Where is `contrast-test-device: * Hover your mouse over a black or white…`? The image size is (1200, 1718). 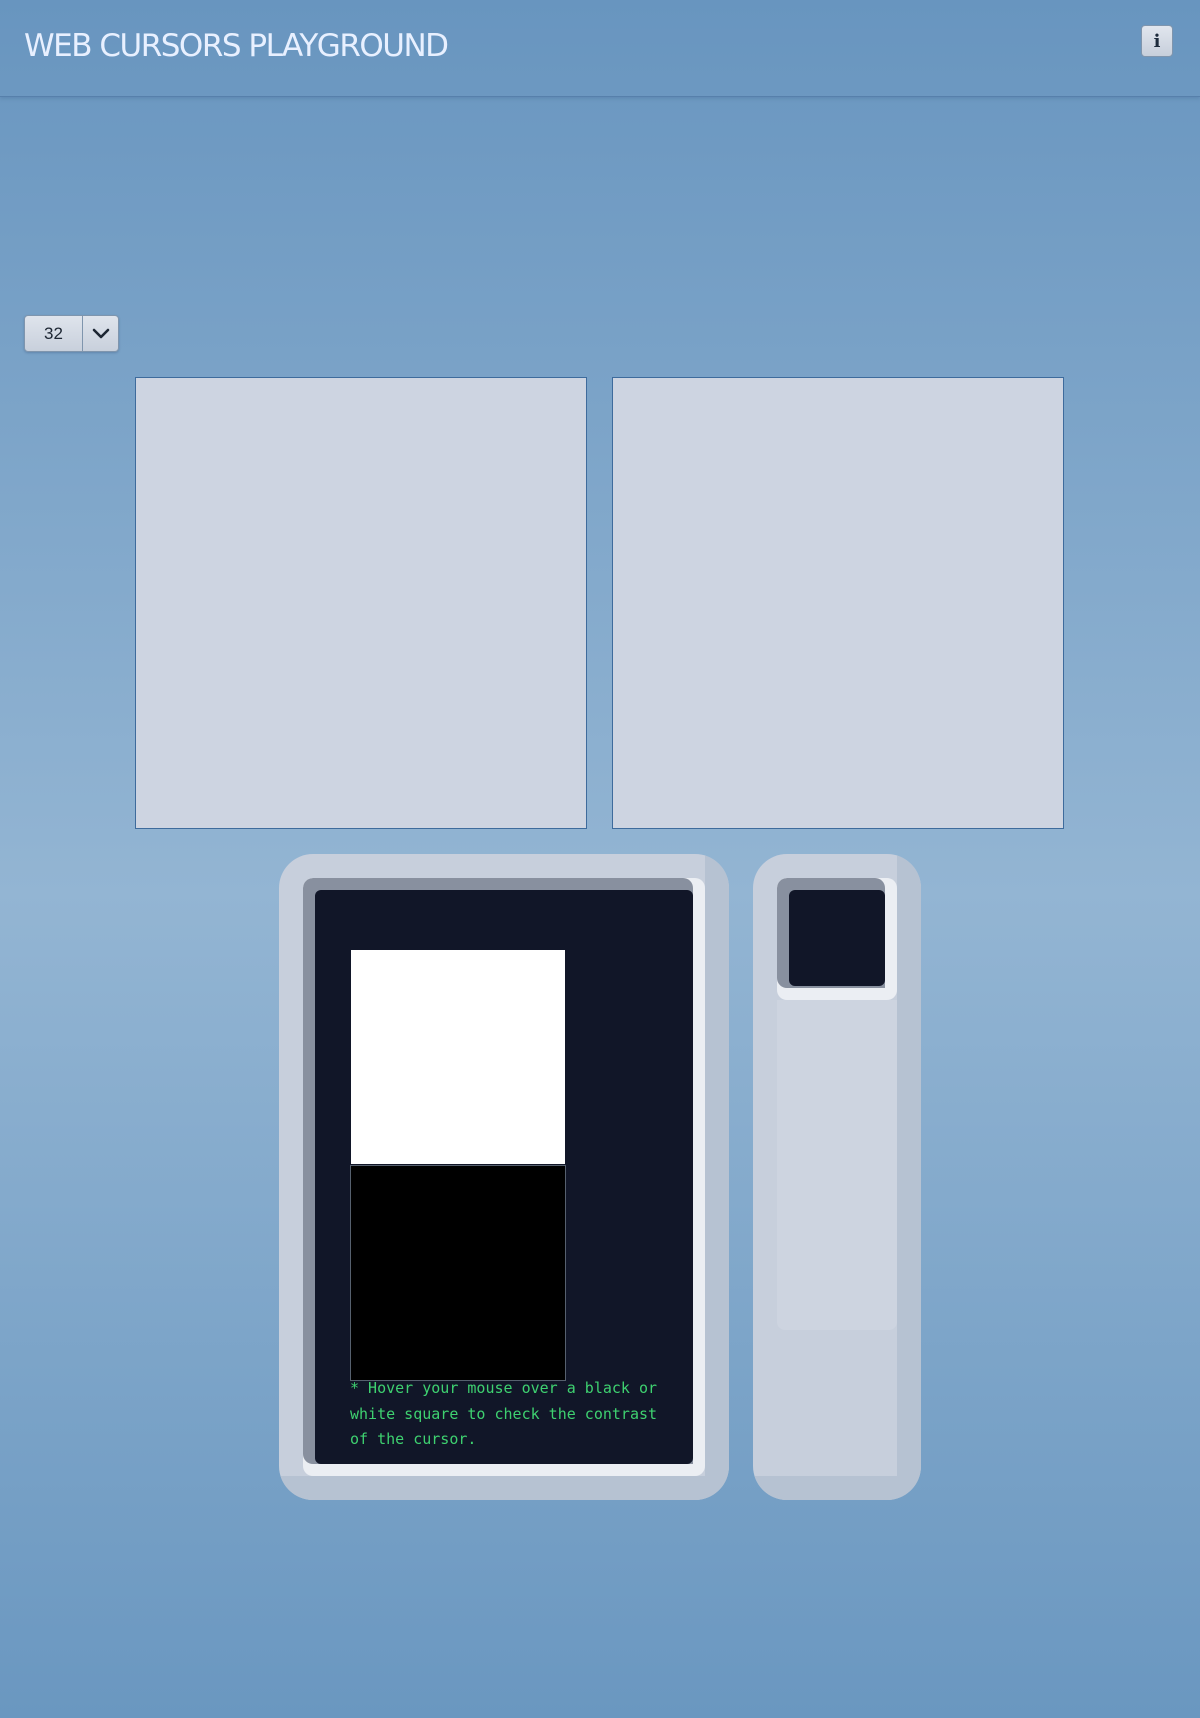
contrast-test-device: * Hover your mouse over a black or white… is located at coordinates (504, 1177).